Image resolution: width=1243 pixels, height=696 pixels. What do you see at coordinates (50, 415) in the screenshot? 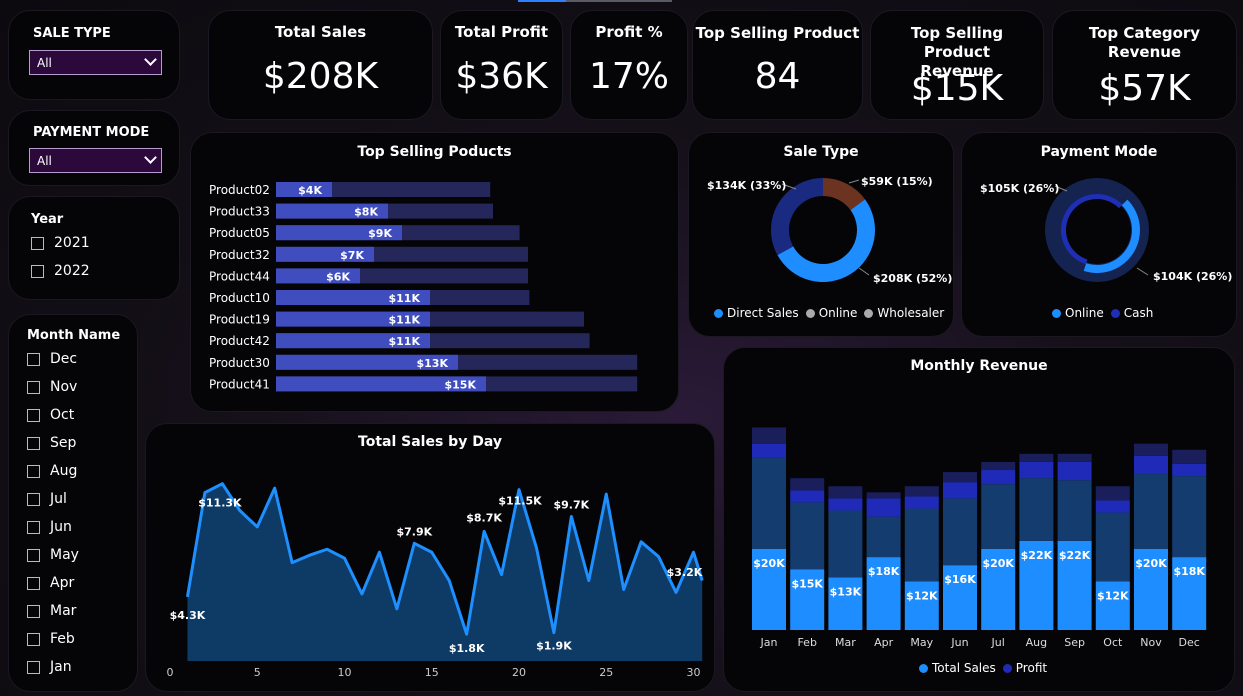
I see `month-option: Oct` at bounding box center [50, 415].